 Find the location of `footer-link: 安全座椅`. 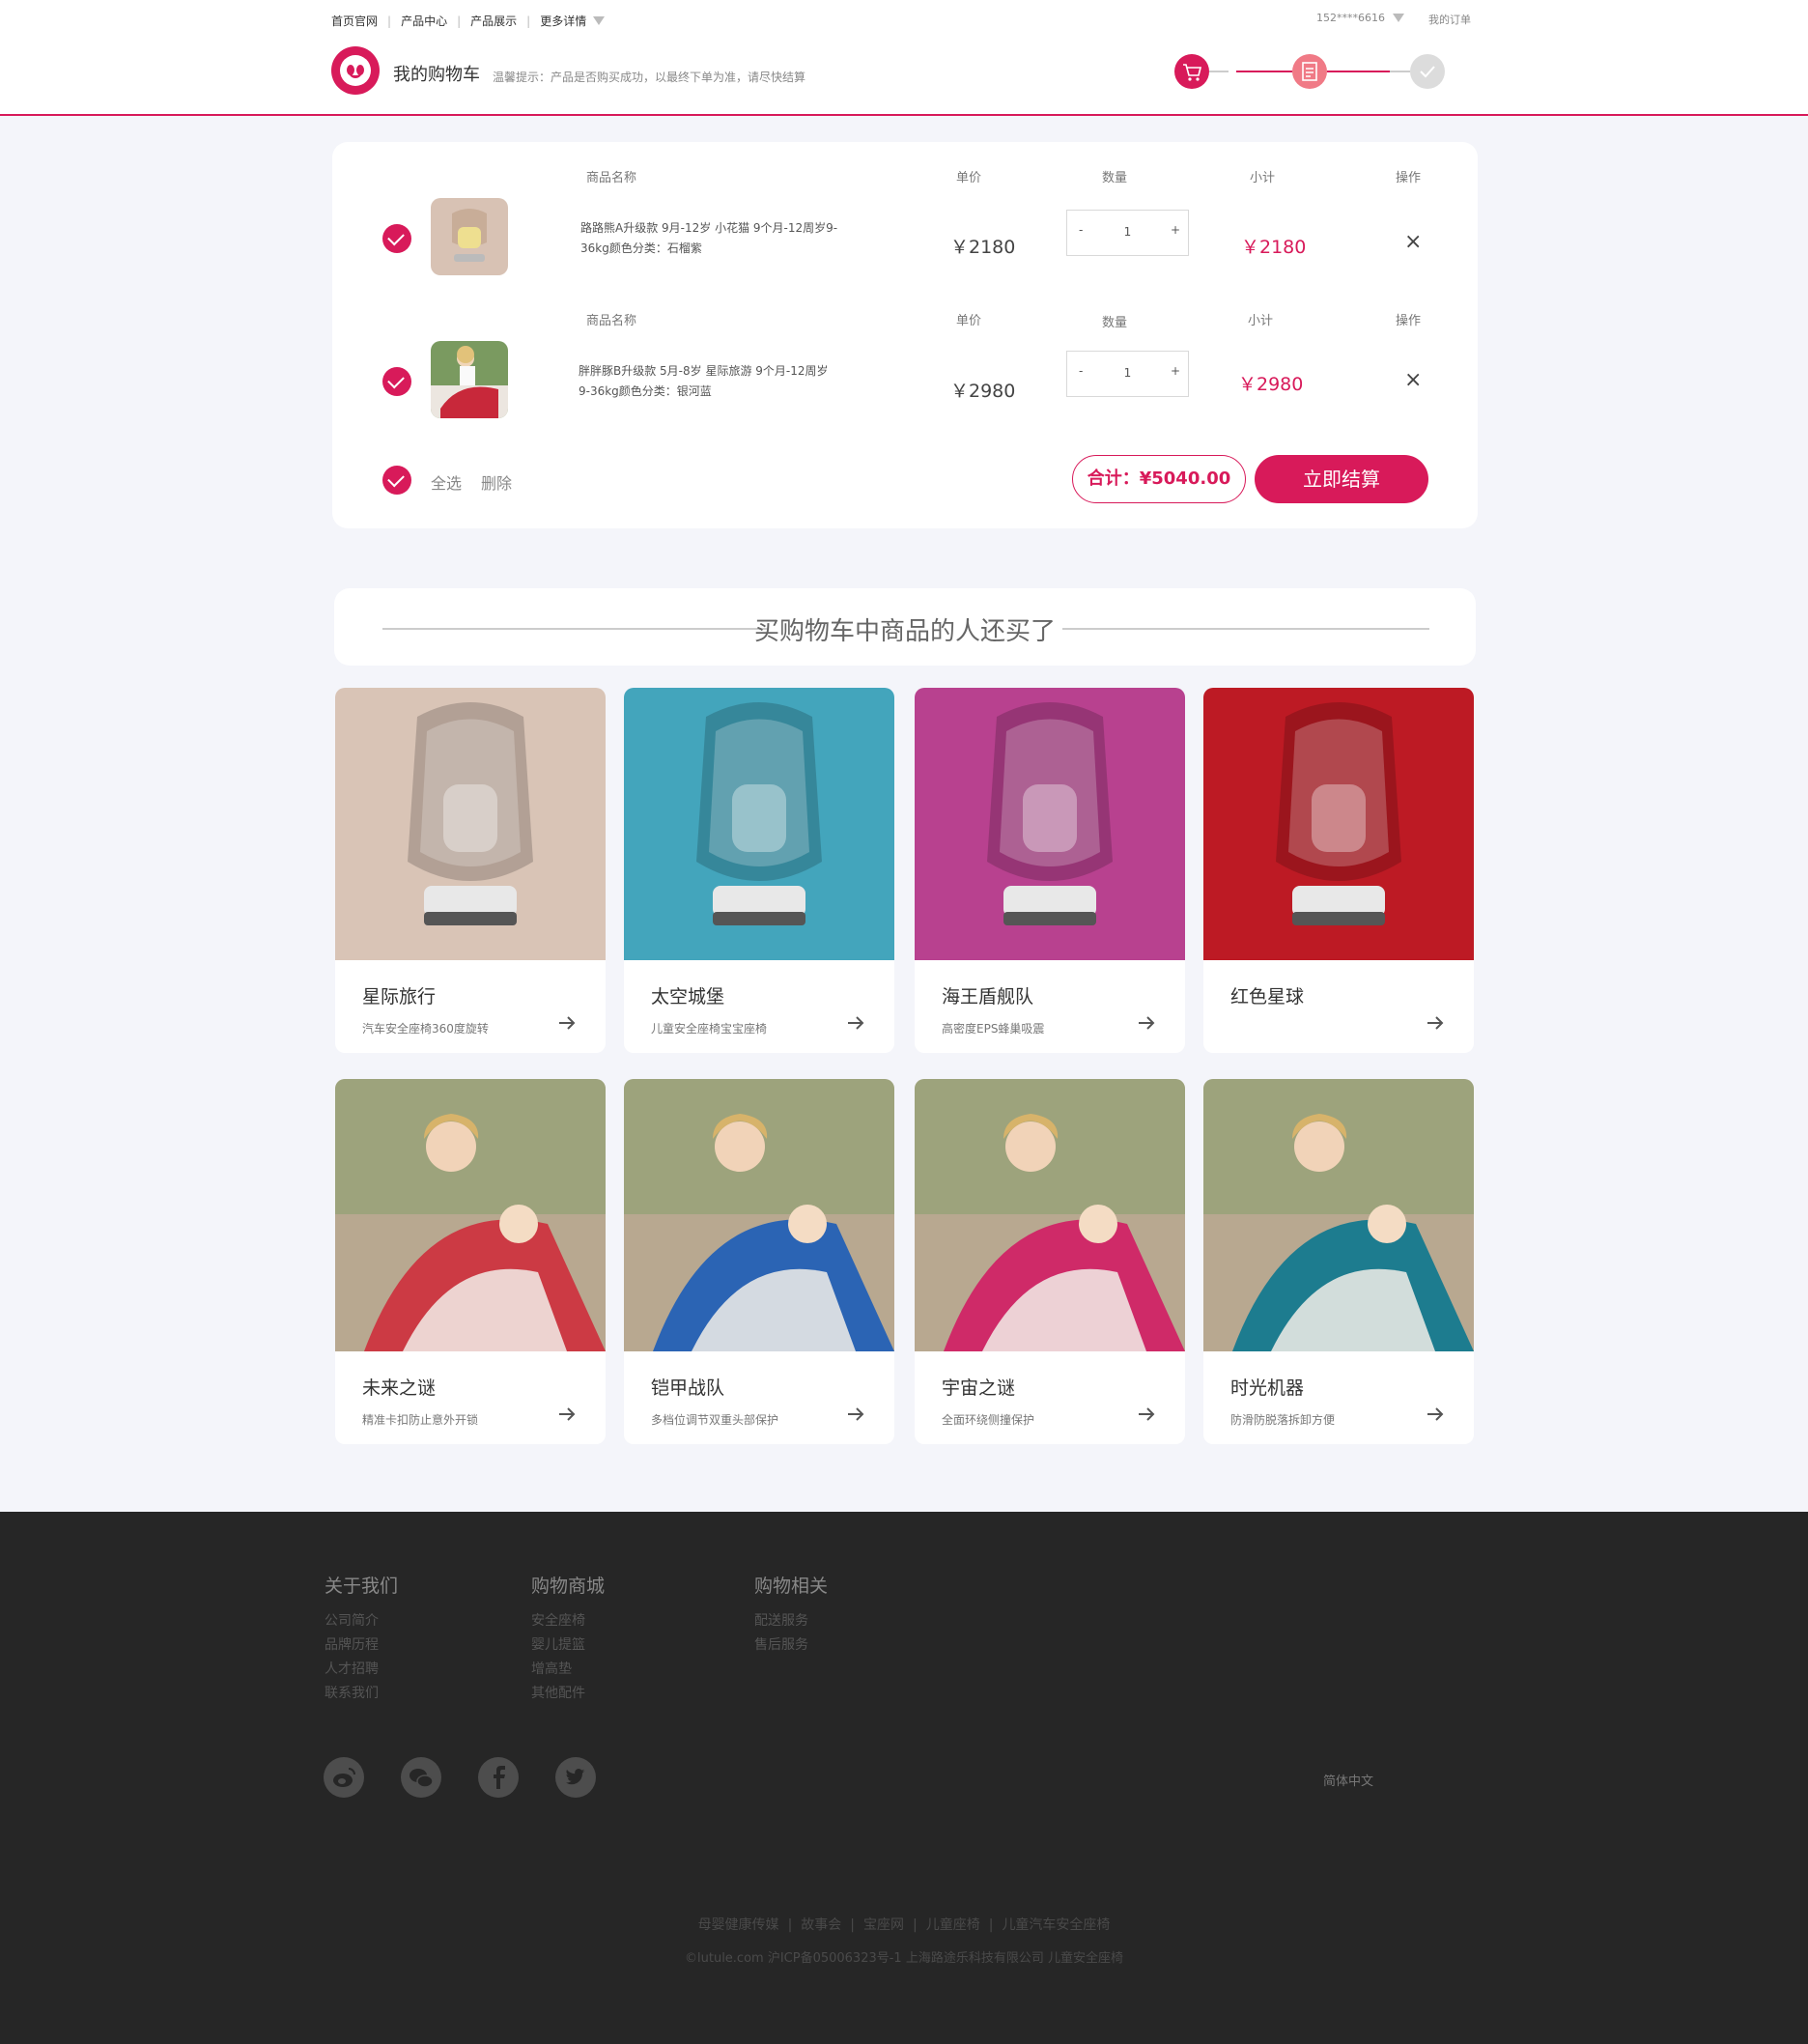

footer-link: 安全座椅 is located at coordinates (568, 1621).